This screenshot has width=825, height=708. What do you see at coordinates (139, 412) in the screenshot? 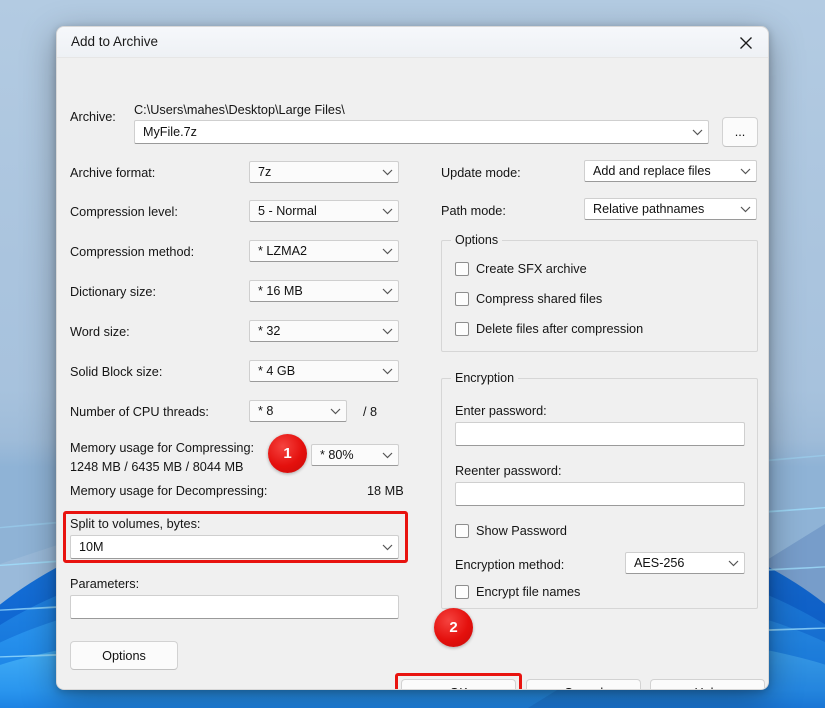
I see `cpu-threads-label: Number of CPU threads:` at bounding box center [139, 412].